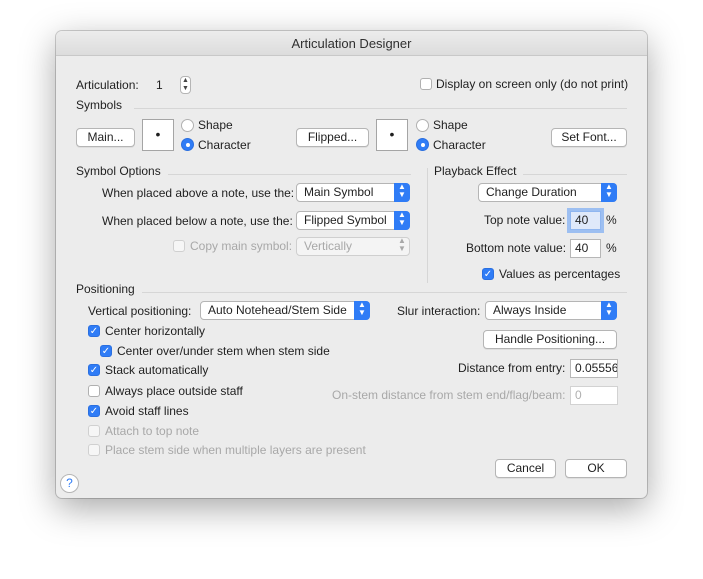 This screenshot has height=579, width=703. I want to click on center-stem-label: Center over/under stem when stem side, so click(223, 351).